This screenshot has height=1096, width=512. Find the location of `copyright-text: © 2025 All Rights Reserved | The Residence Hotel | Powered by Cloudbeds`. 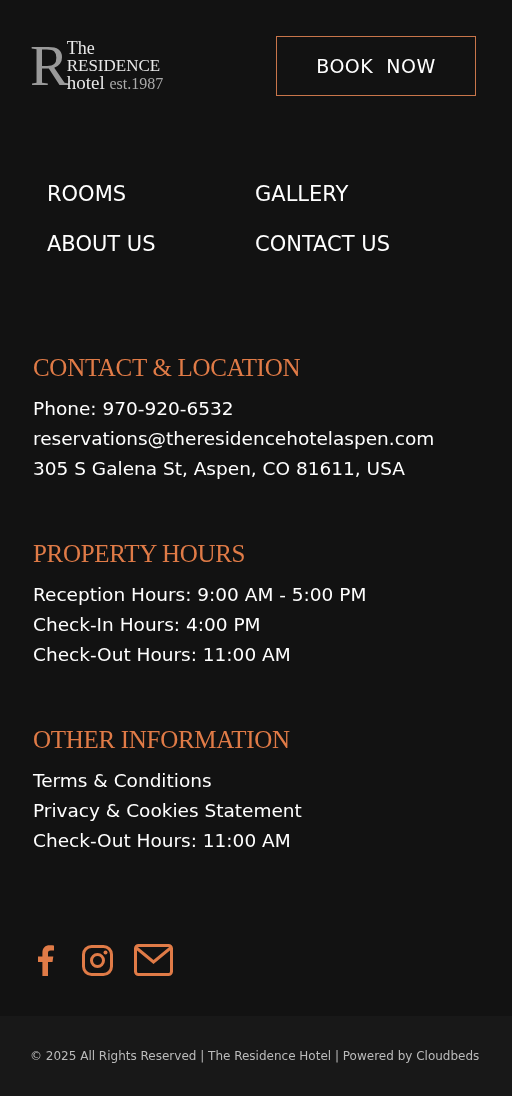

copyright-text: © 2025 All Rights Reserved | The Residence Hotel | Powered by Cloudbeds is located at coordinates (255, 1056).